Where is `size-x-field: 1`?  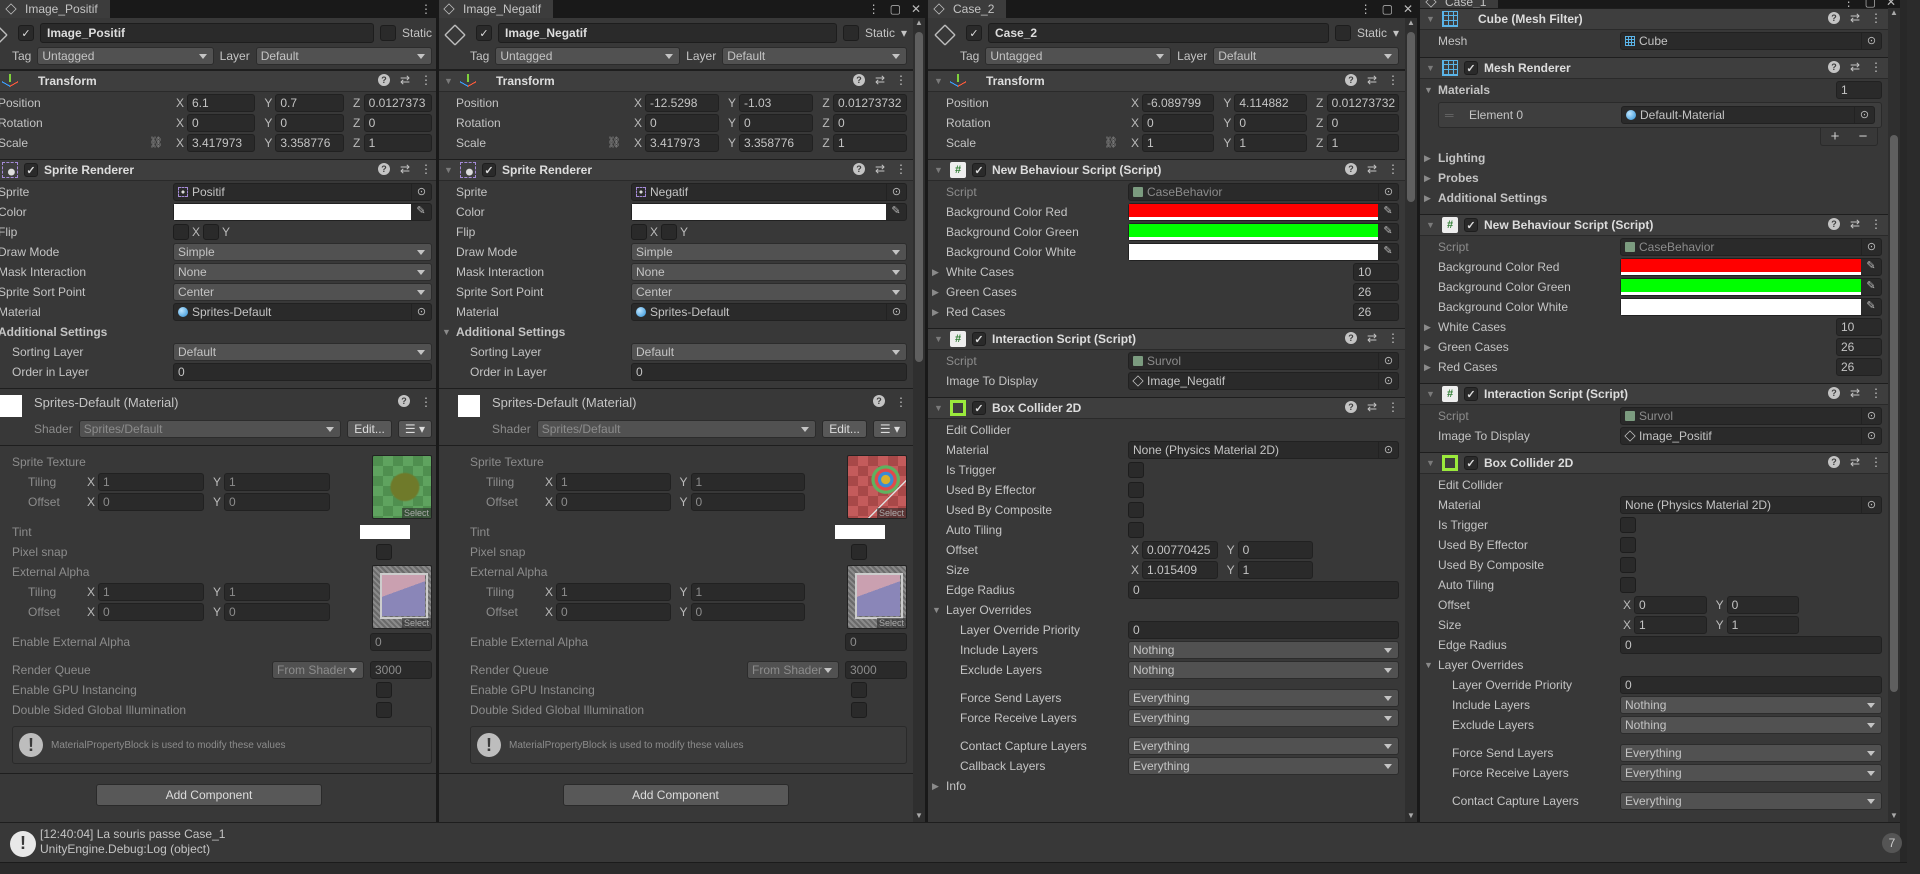
size-x-field: 1 is located at coordinates (1670, 625).